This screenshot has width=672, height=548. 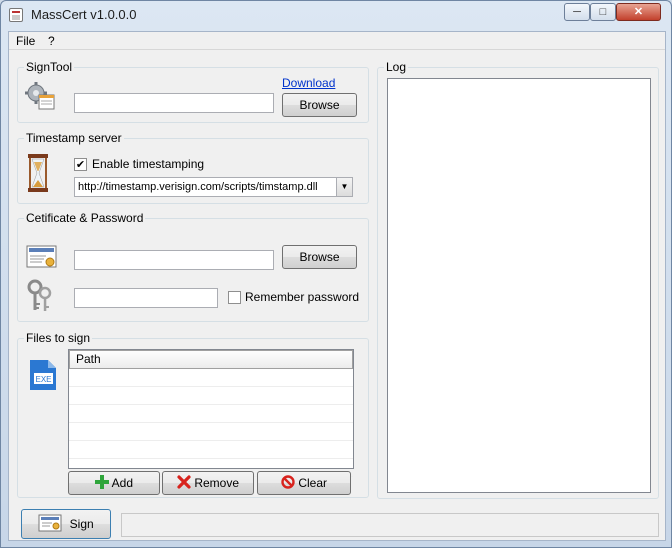 I want to click on menu-help: ?, so click(x=51, y=41).